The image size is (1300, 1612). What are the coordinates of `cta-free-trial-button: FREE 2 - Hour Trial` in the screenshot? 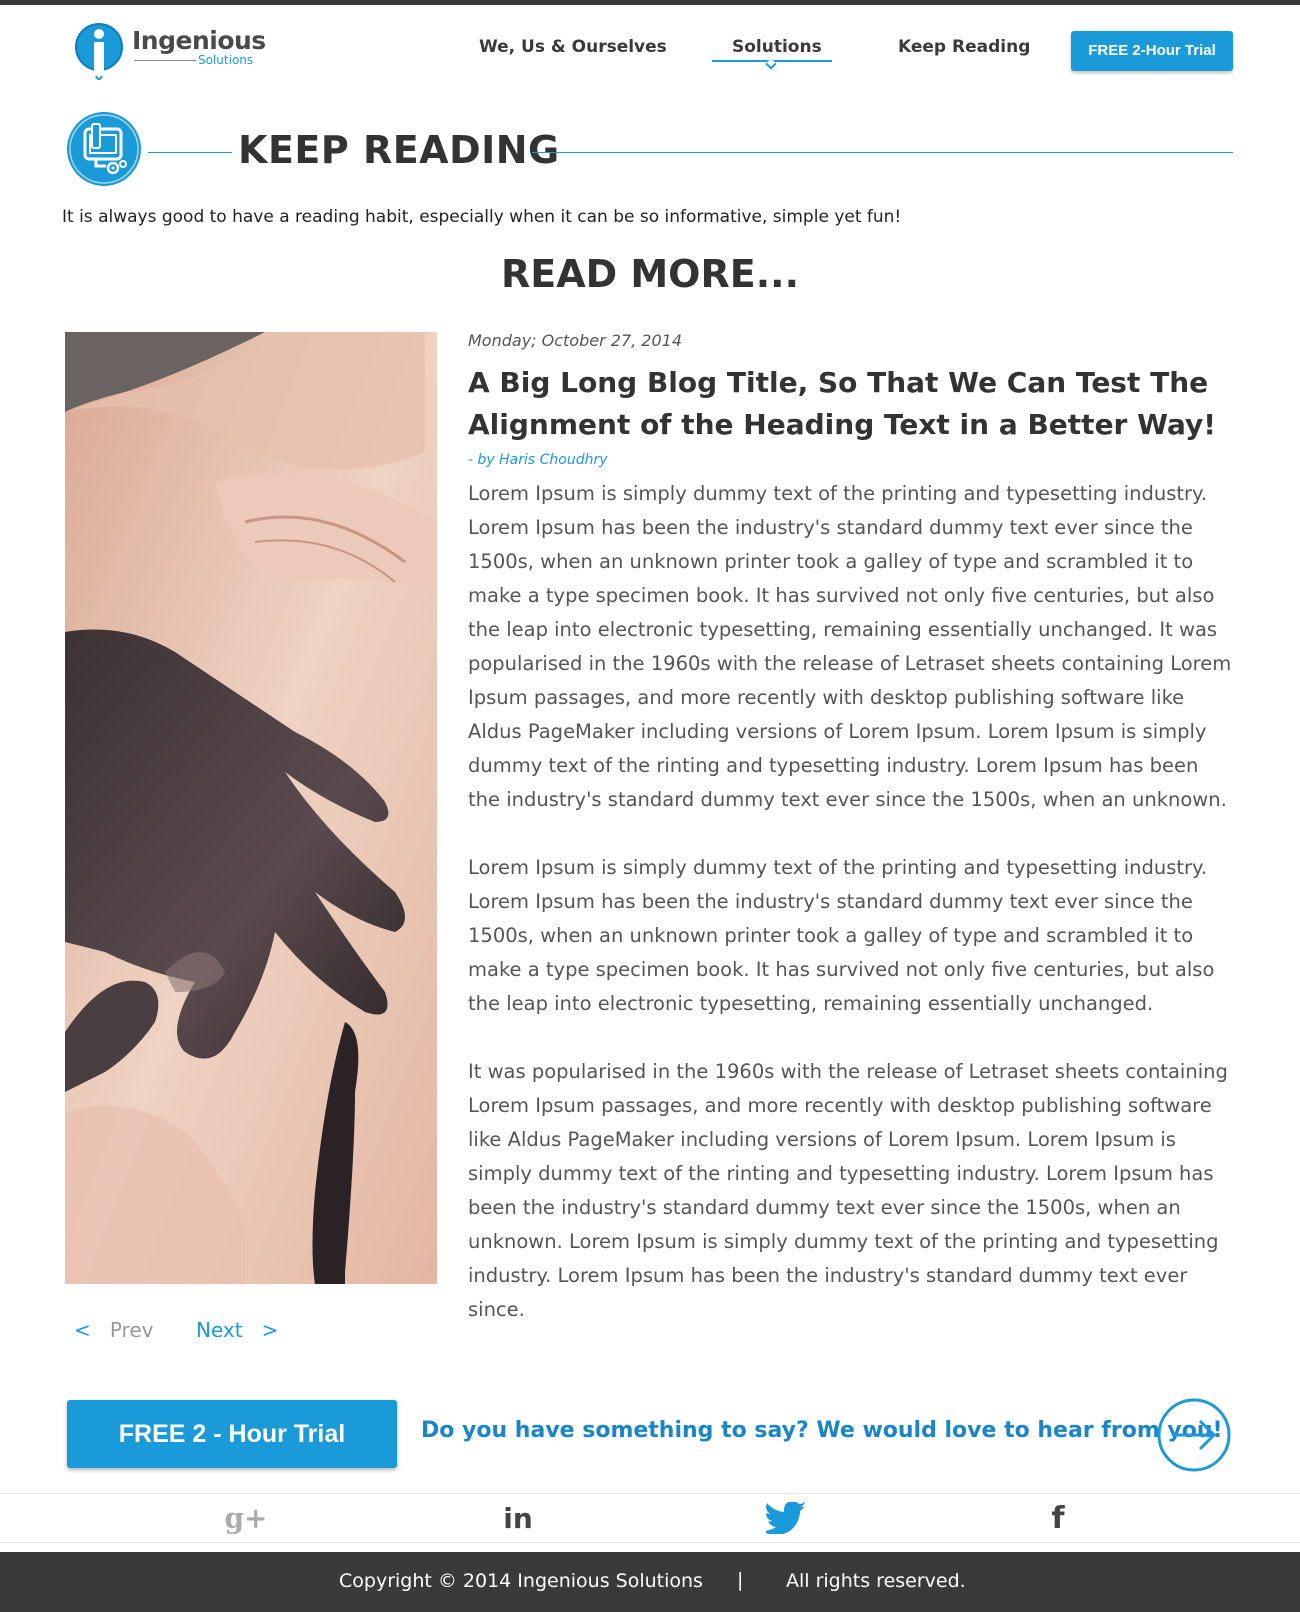 It's located at (232, 1434).